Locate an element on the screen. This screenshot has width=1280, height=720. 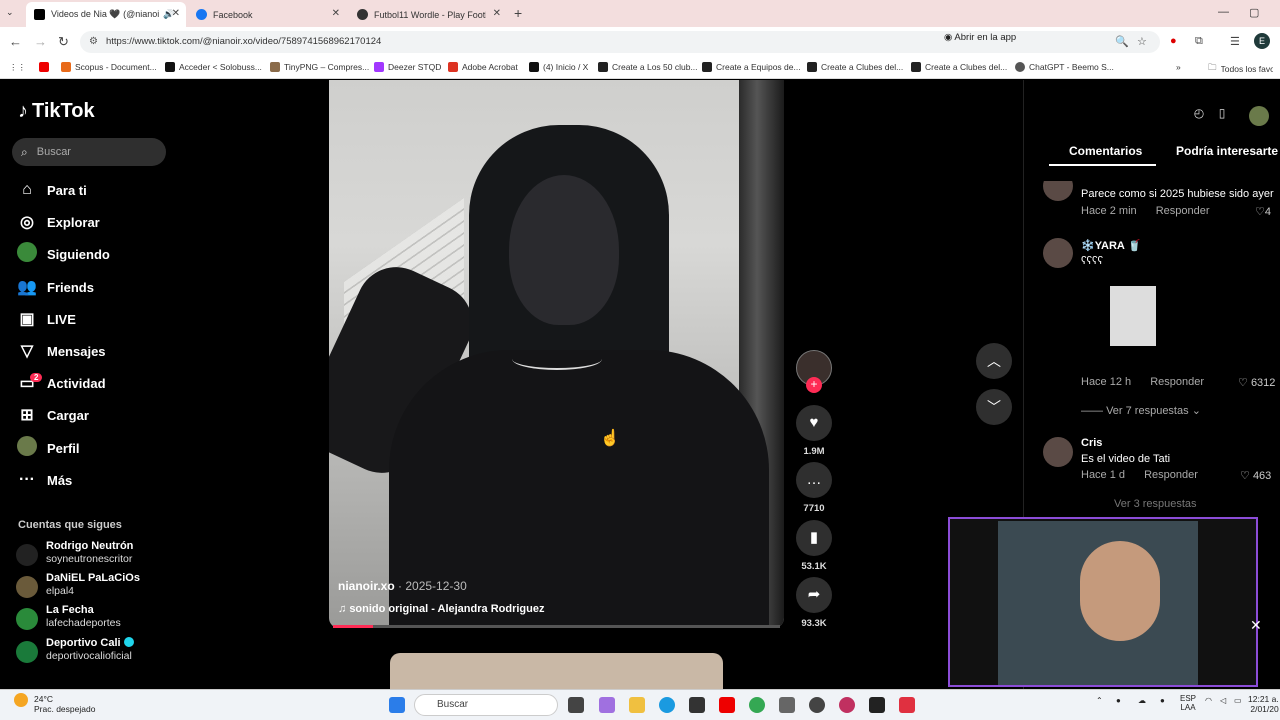
nav-perfil: Perfil is located at coordinates (96, 448).